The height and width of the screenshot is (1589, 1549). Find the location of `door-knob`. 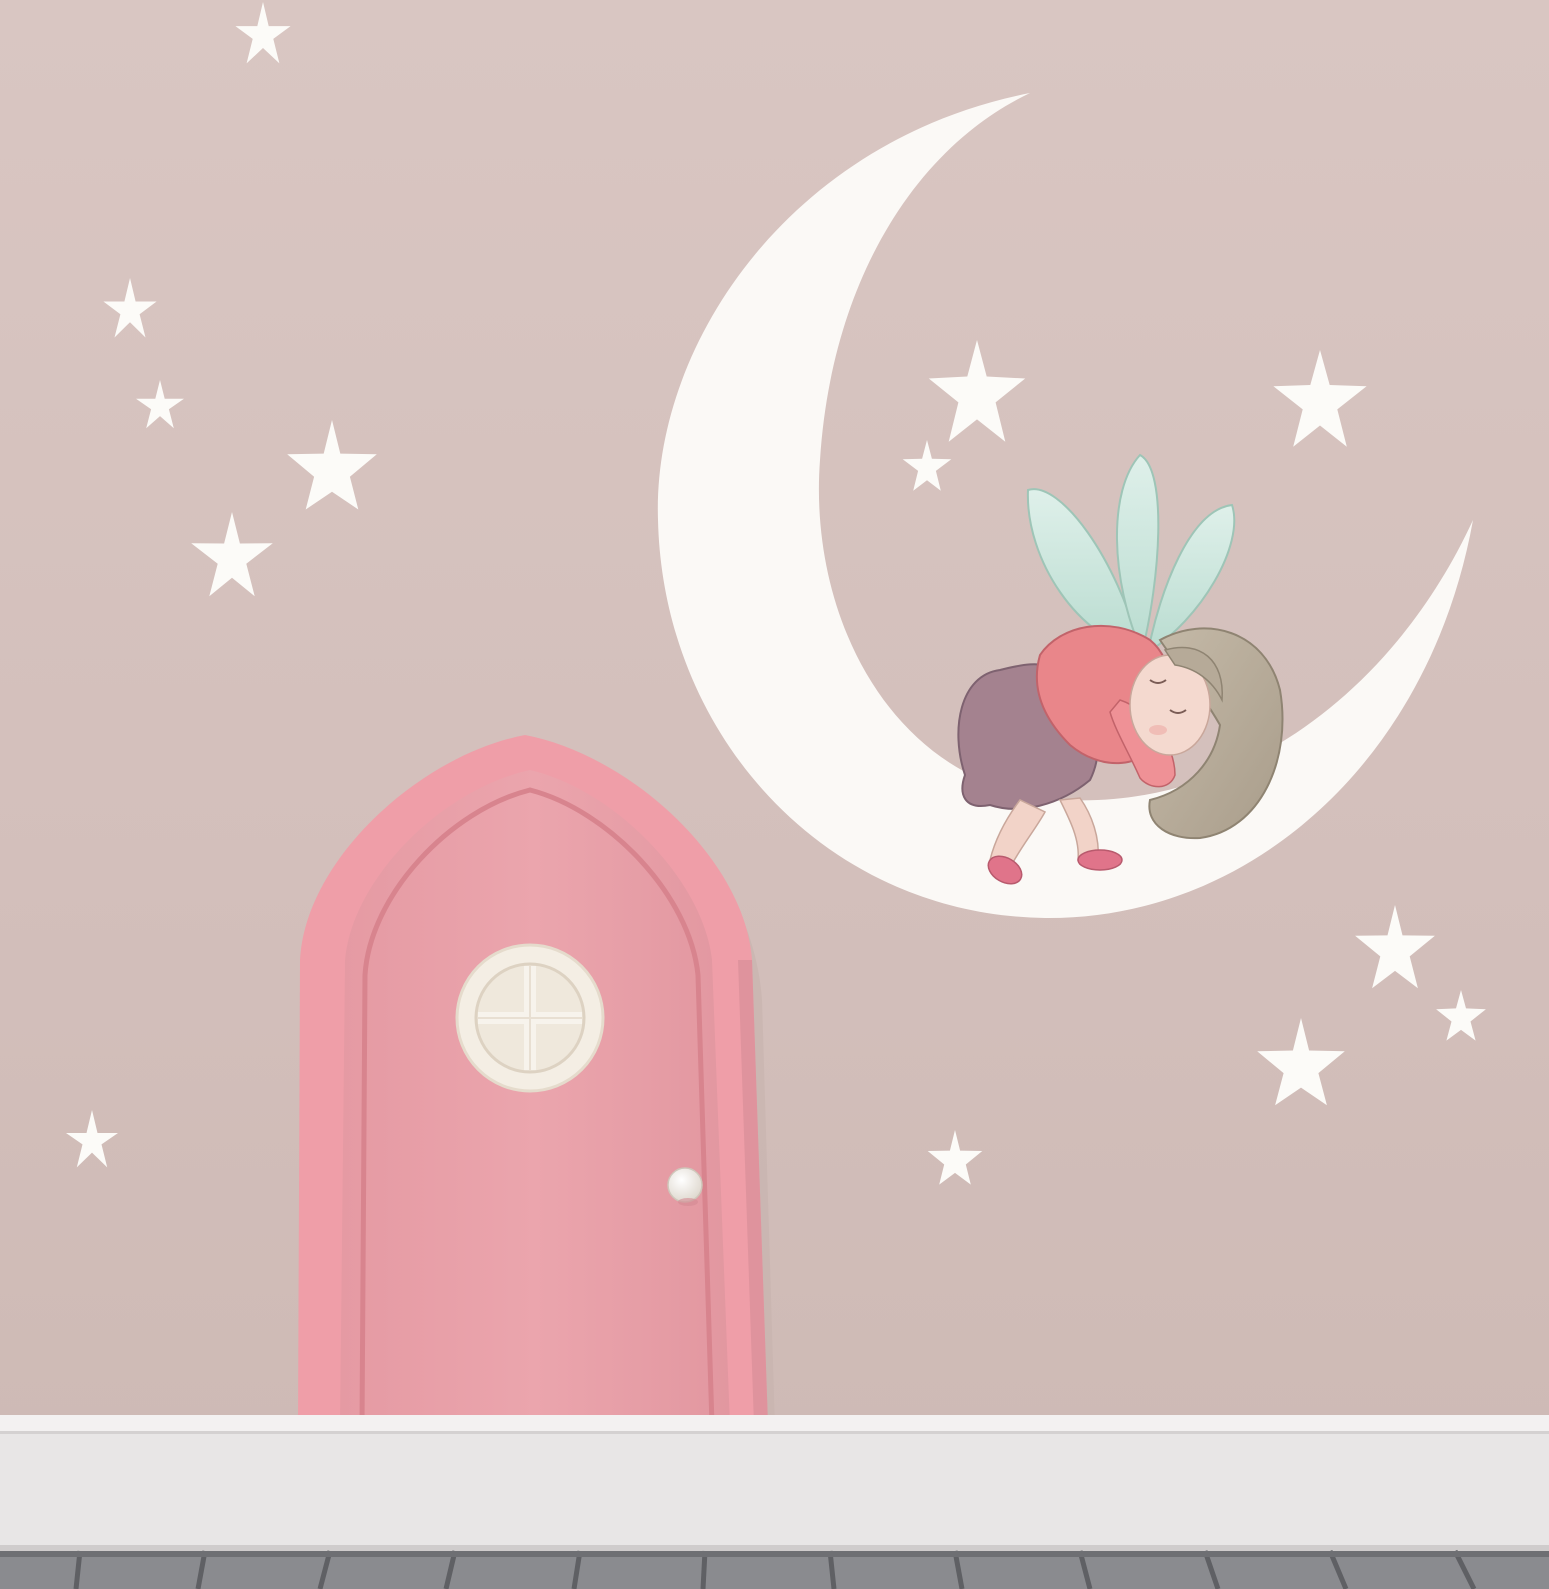

door-knob is located at coordinates (685, 1185).